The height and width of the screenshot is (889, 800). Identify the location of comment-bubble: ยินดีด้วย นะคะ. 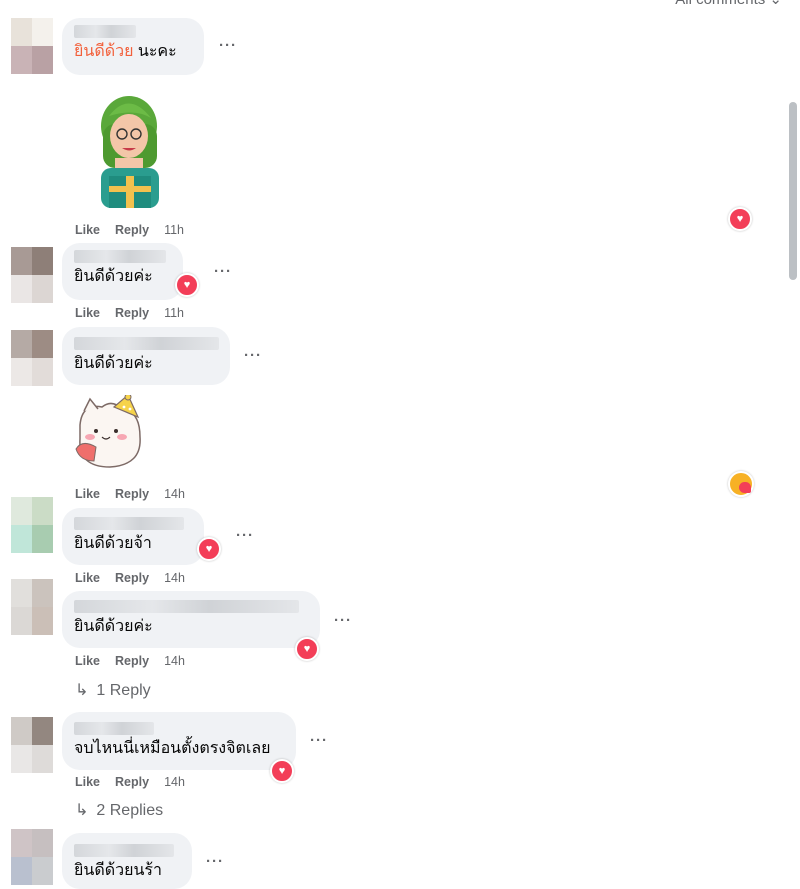
(133, 46).